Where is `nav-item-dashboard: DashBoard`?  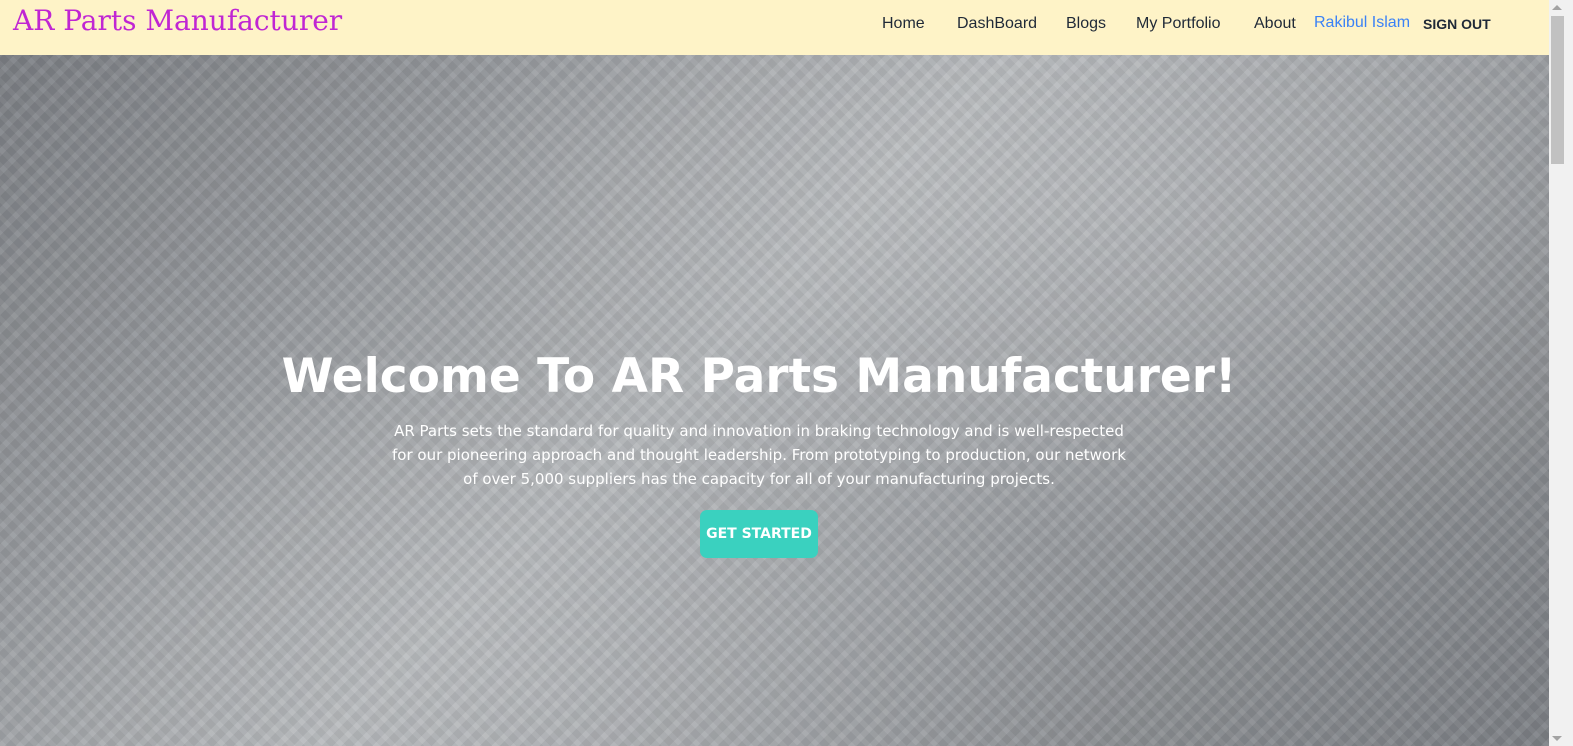
nav-item-dashboard: DashBoard is located at coordinates (997, 24).